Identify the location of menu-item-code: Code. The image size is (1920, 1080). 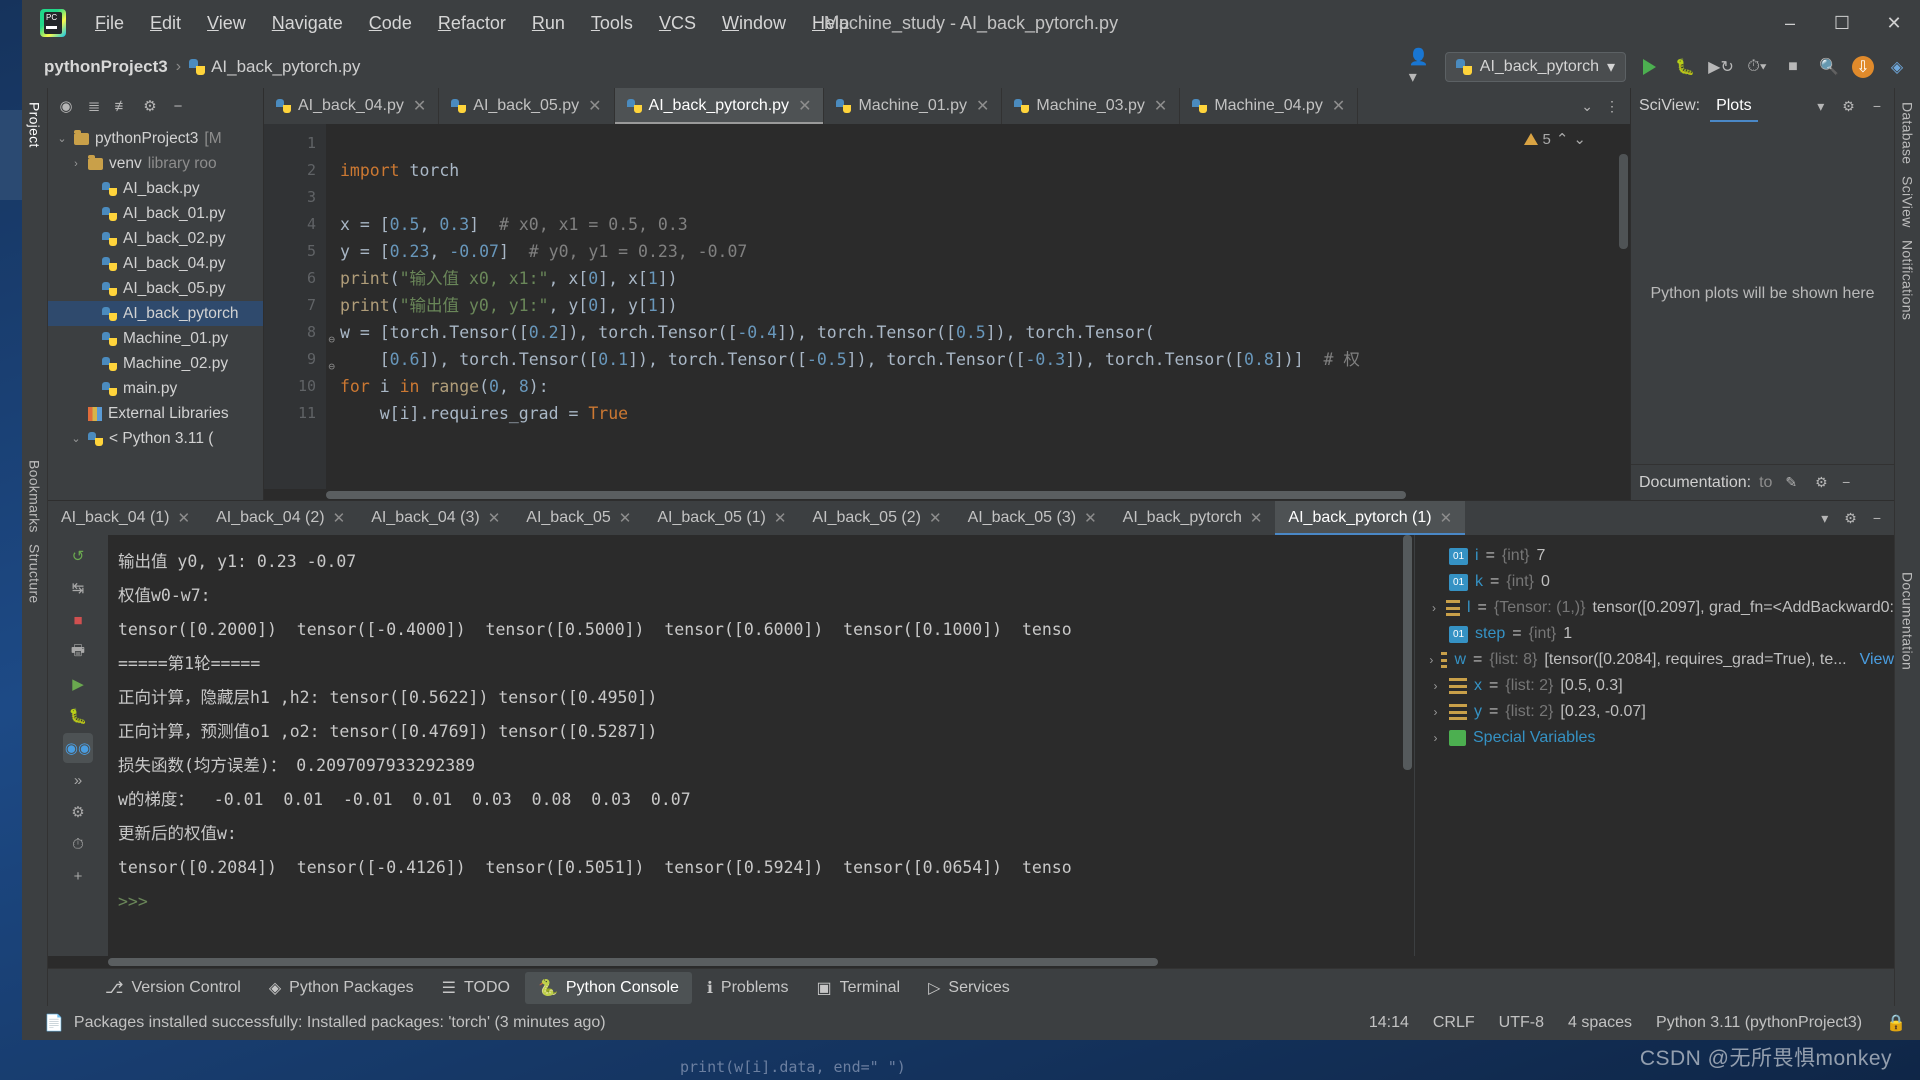
(390, 23).